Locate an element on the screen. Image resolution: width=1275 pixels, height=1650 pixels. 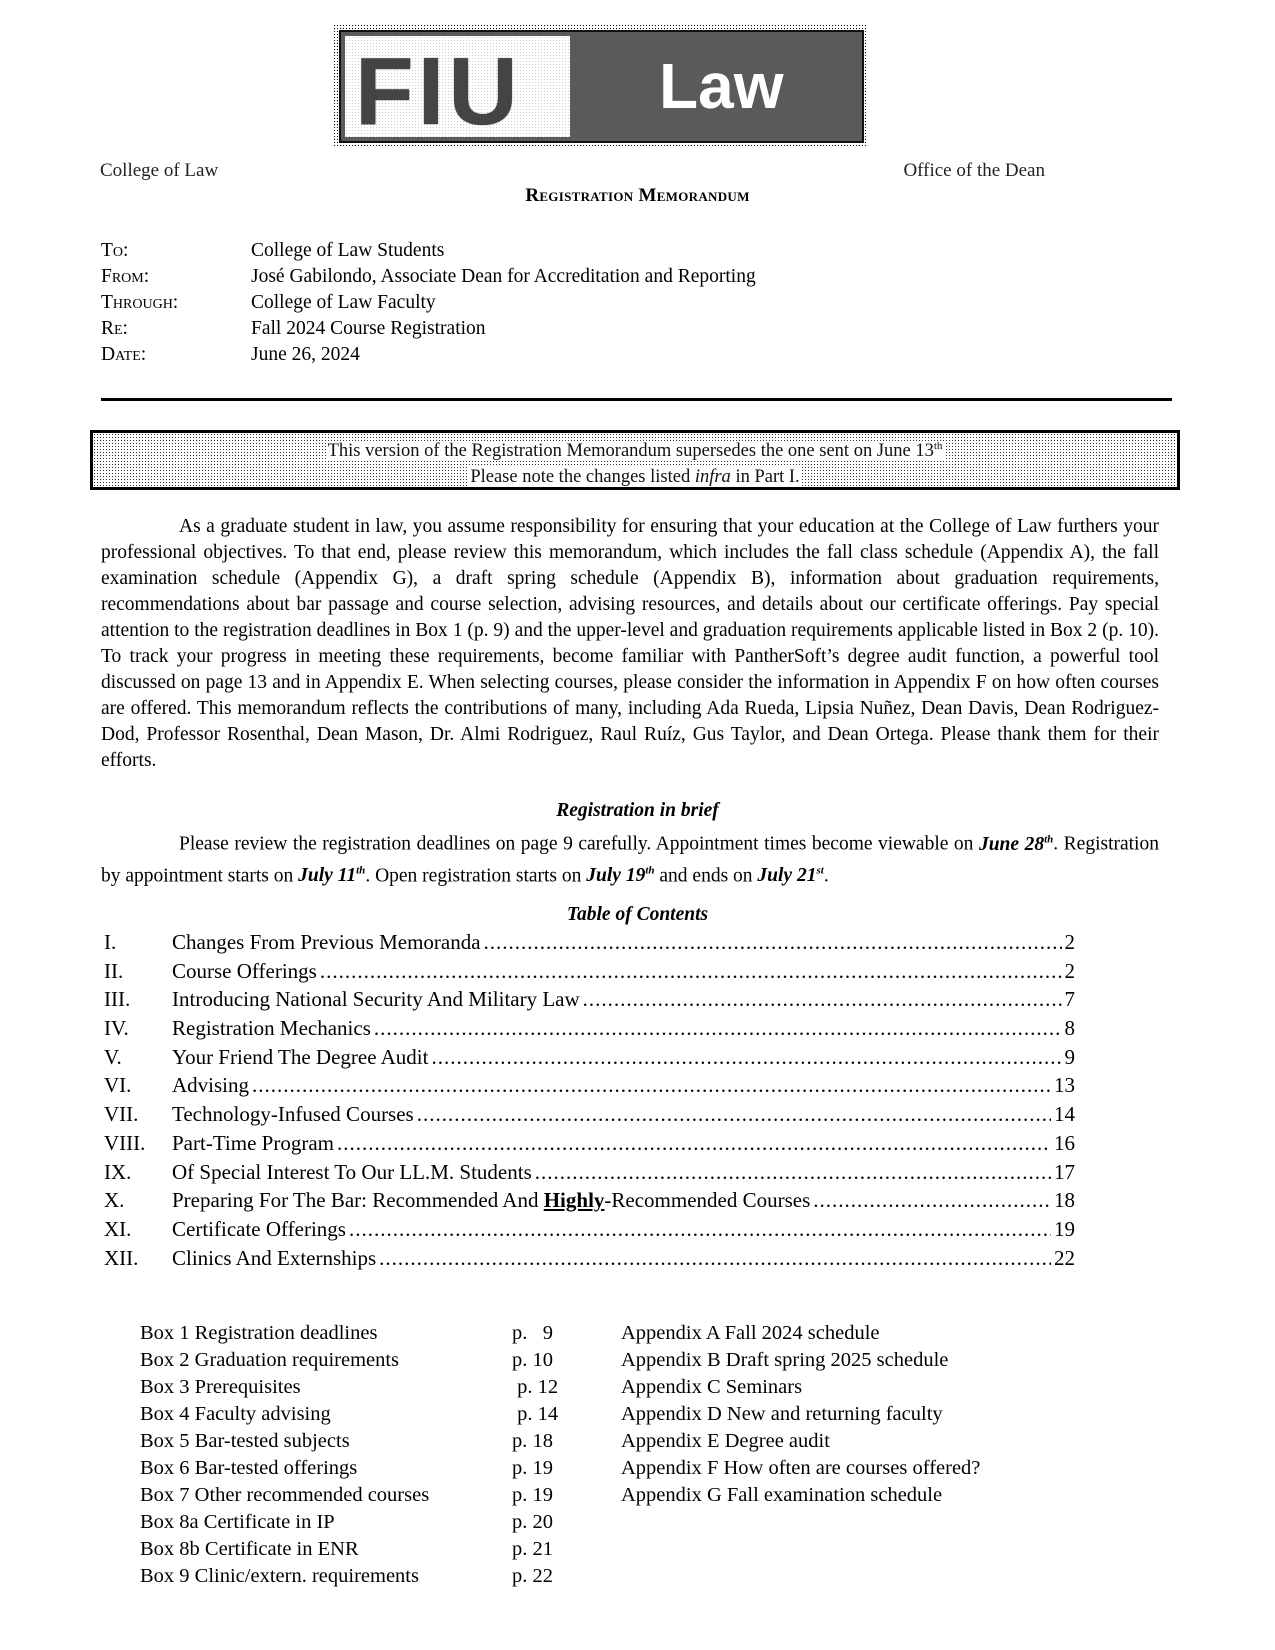
memo-label: Re: is located at coordinates (114, 328).